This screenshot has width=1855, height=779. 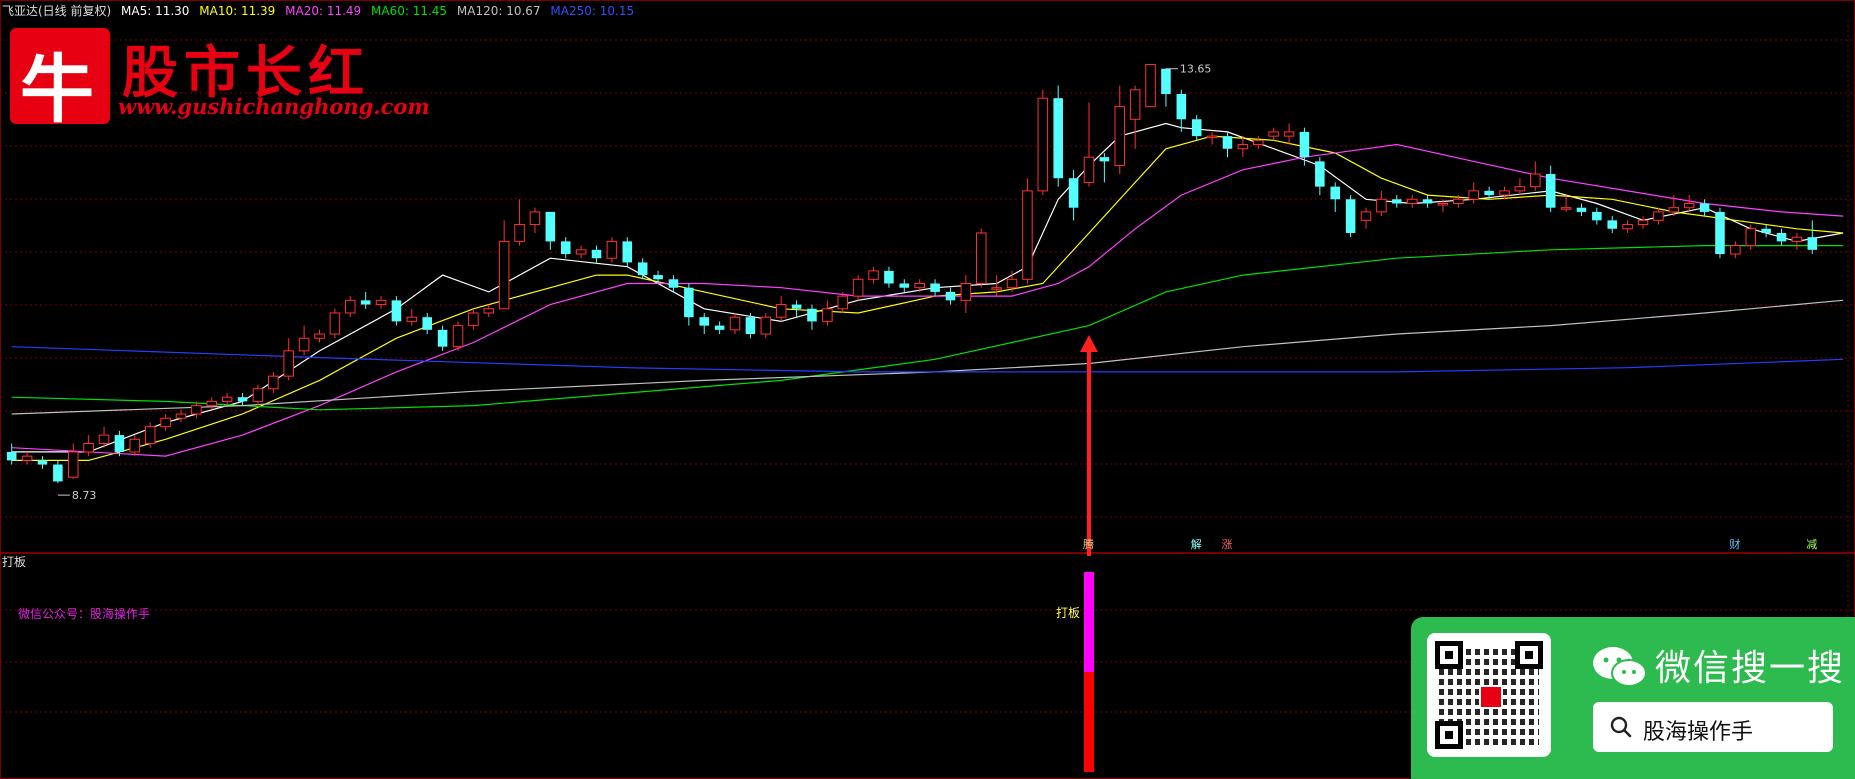 I want to click on sub-panel-title: 打板, so click(x=14, y=562).